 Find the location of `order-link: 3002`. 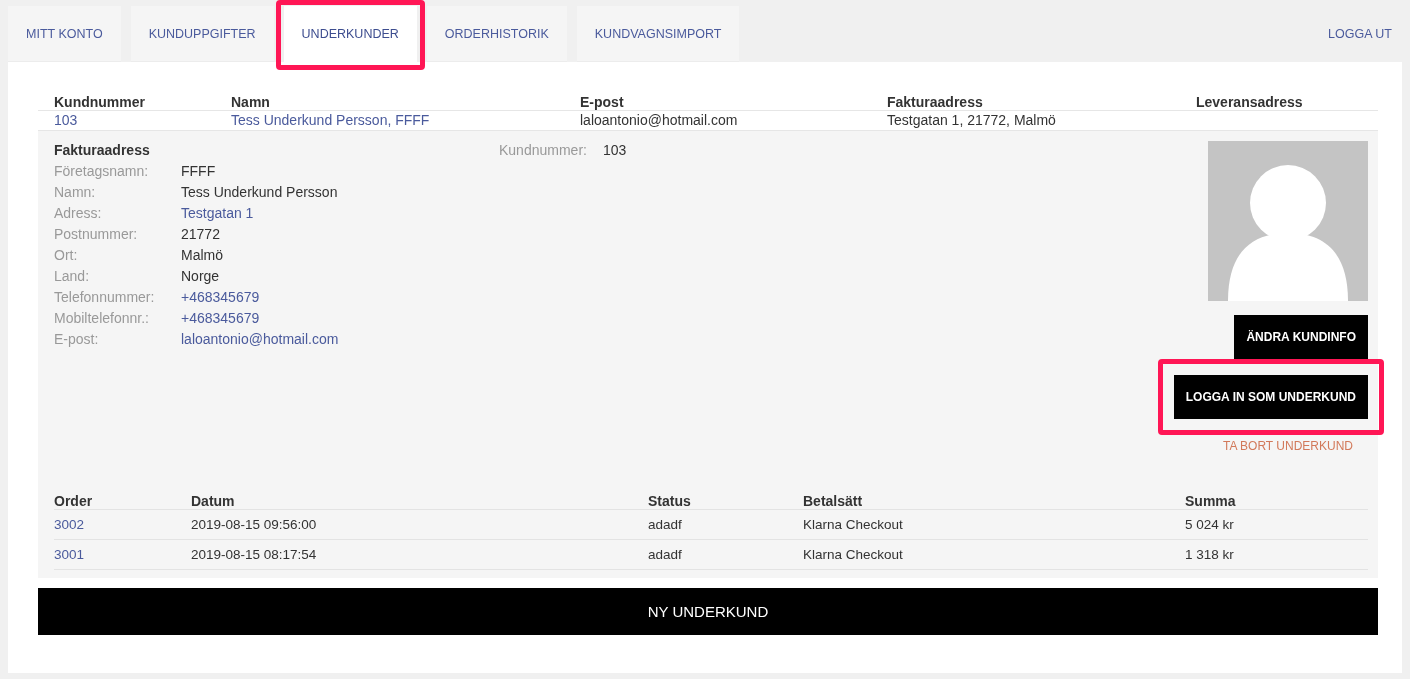

order-link: 3002 is located at coordinates (122, 524).